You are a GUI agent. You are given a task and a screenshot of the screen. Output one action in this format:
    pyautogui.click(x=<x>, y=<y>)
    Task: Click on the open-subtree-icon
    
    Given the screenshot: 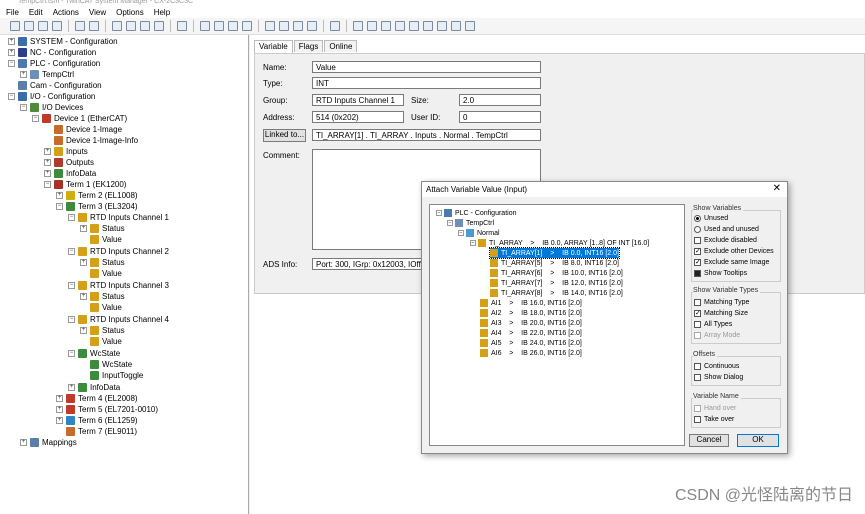 What is the action you would take?
    pyautogui.click(x=386, y=26)
    